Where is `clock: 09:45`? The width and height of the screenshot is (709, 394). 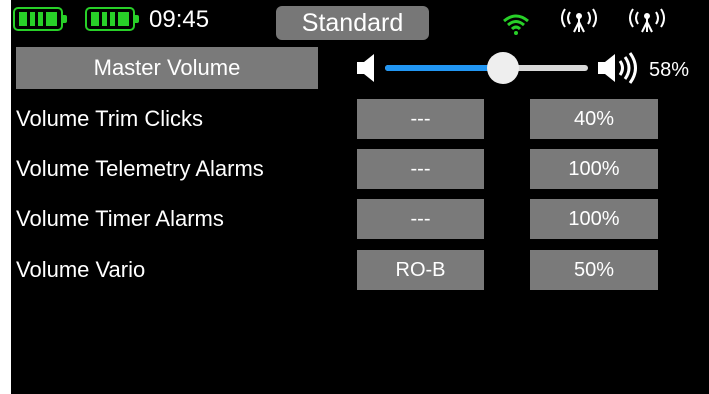 clock: 09:45 is located at coordinates (179, 19).